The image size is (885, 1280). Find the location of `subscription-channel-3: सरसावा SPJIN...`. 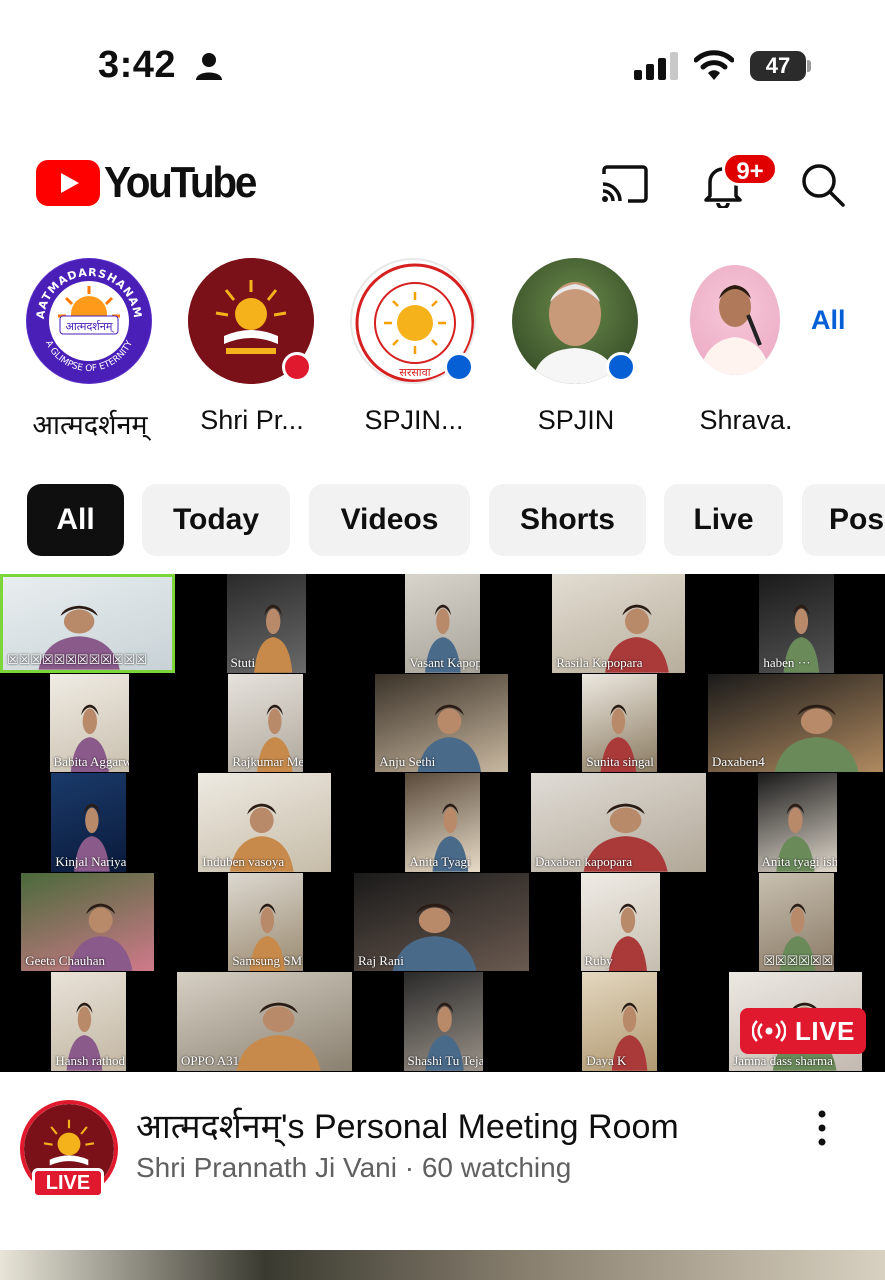

subscription-channel-3: सरसावा SPJIN... is located at coordinates (414, 350).